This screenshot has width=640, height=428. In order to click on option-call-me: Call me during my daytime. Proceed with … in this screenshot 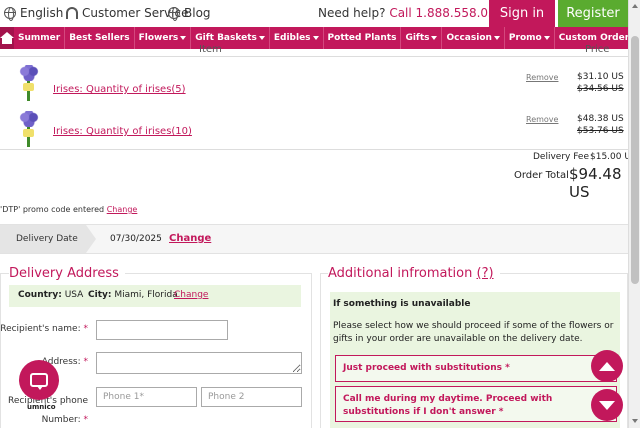, I will do `click(476, 404)`.